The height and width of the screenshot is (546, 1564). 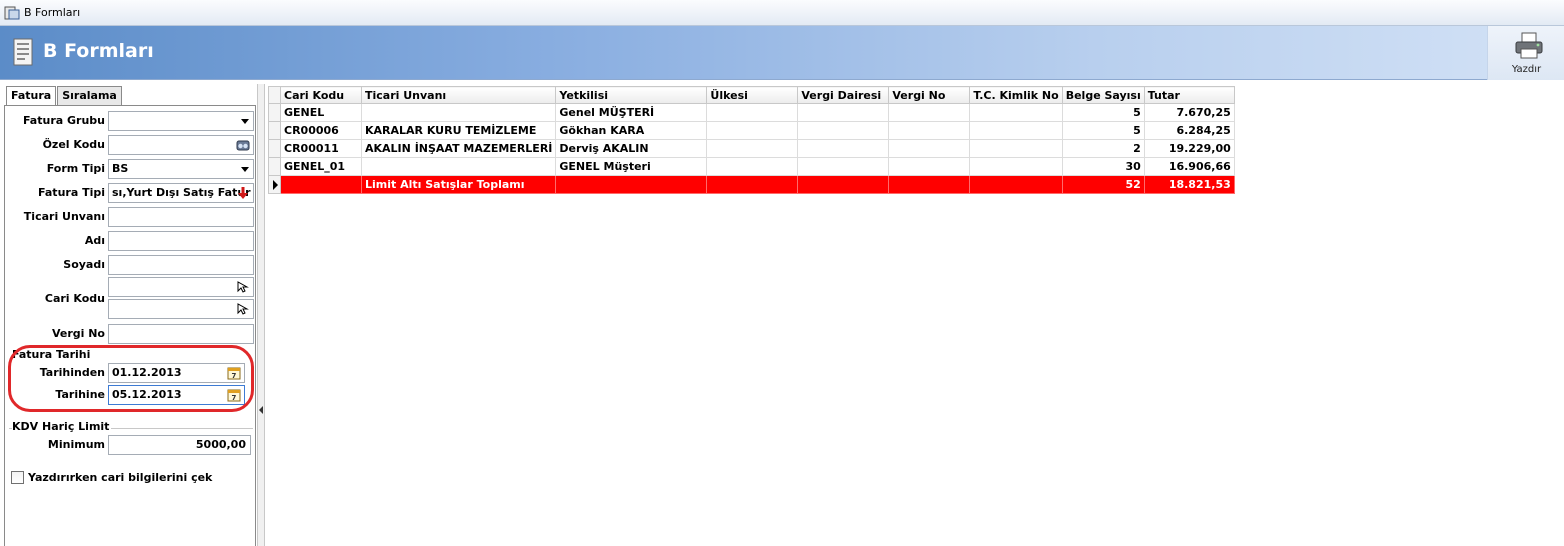 I want to click on minimum-input: 5000,00, so click(x=179, y=445).